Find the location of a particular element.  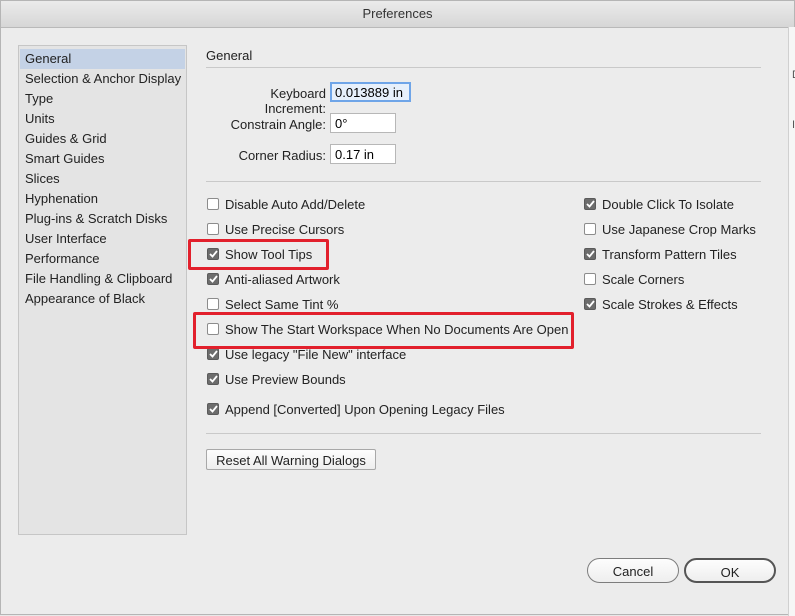

section-title: General is located at coordinates (229, 55).